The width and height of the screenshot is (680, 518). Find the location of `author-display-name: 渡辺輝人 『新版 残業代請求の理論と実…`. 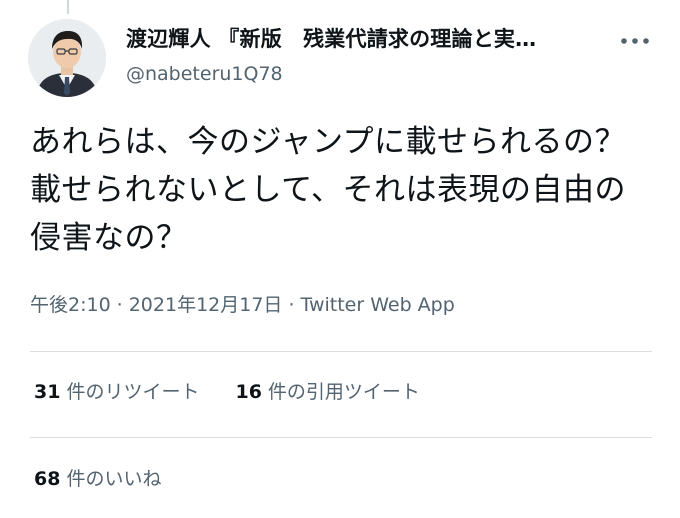

author-display-name: 渡辺輝人 『新版 残業代請求の理論と実… is located at coordinates (366, 39).